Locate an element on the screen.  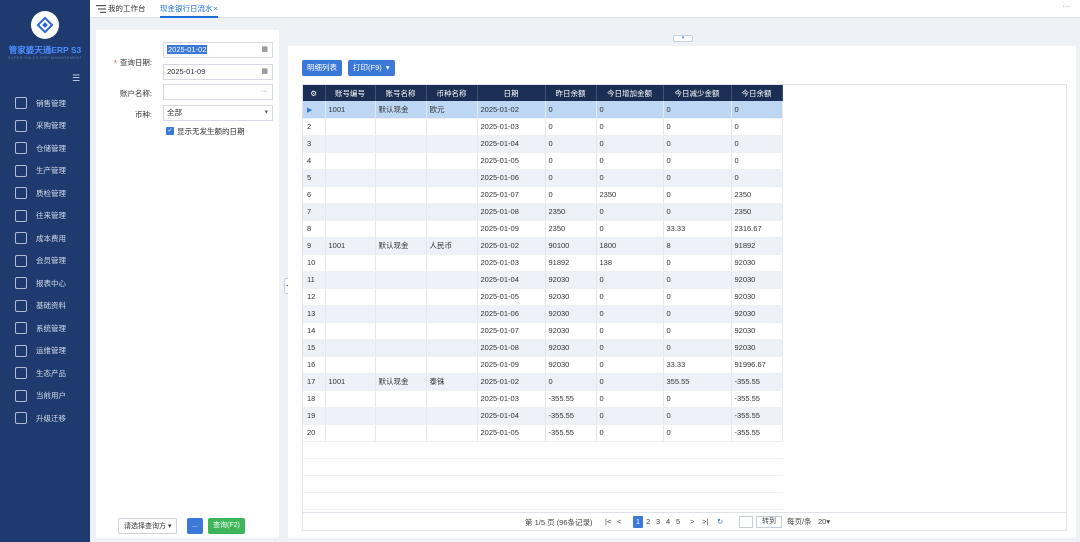
page-2: 2 is located at coordinates (648, 522).